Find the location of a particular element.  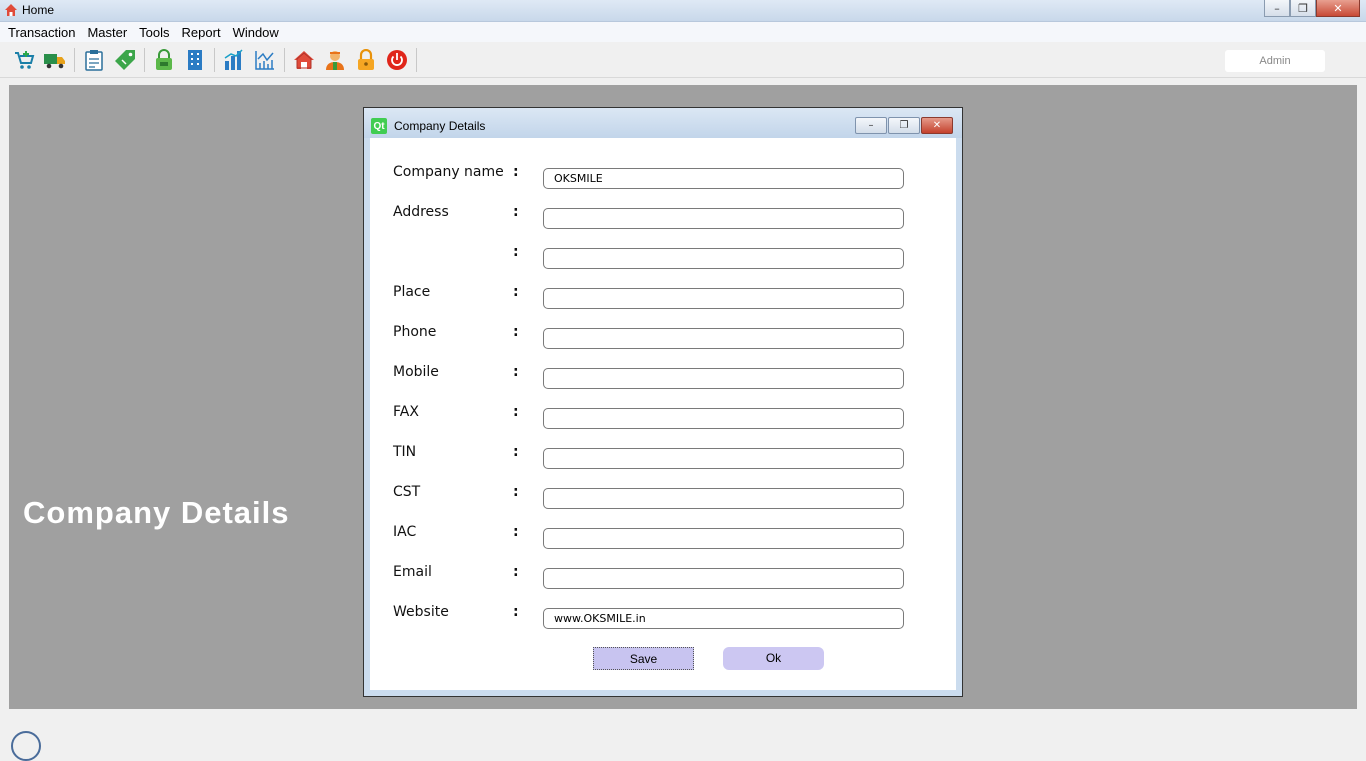

shopping-cart-icon is located at coordinates (24, 60).